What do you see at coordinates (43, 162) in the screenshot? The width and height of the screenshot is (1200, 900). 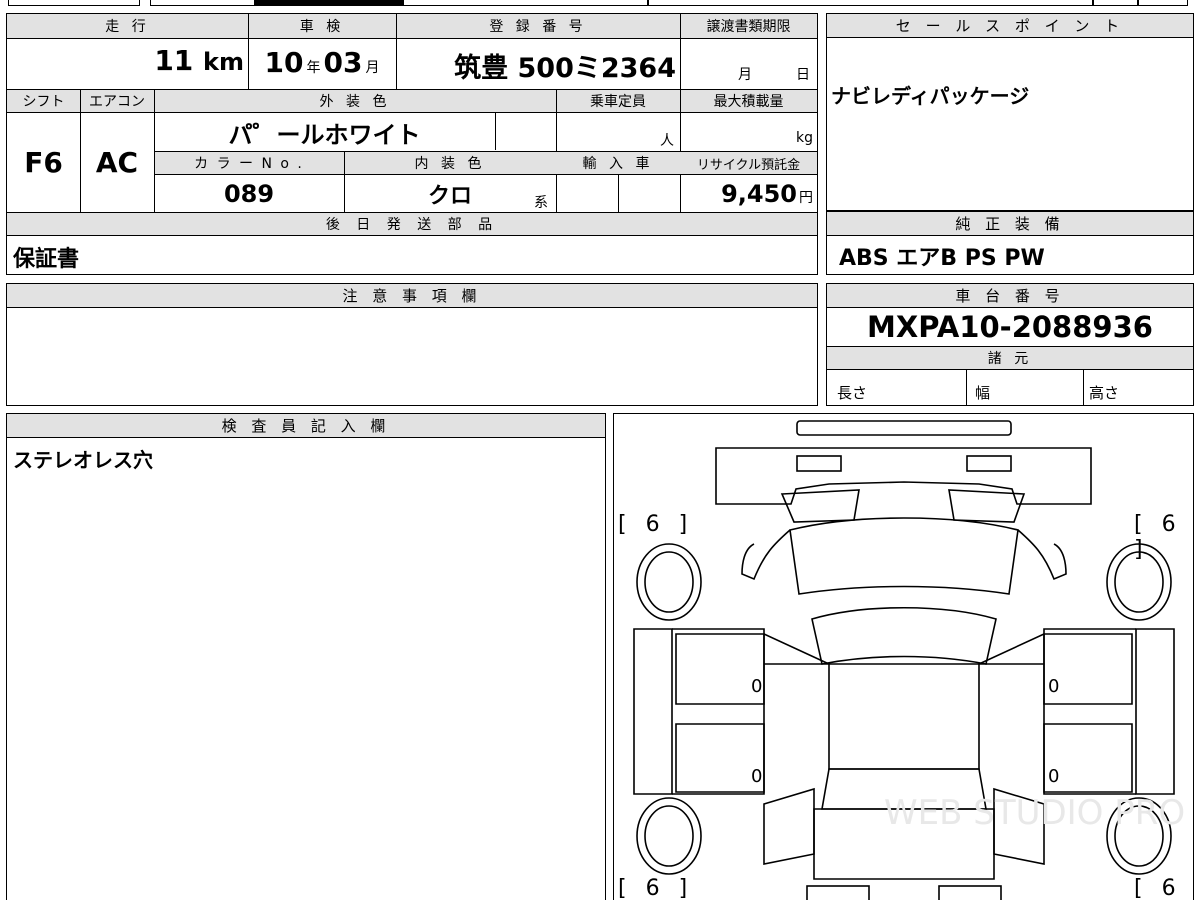 I see `shift-value: F6` at bounding box center [43, 162].